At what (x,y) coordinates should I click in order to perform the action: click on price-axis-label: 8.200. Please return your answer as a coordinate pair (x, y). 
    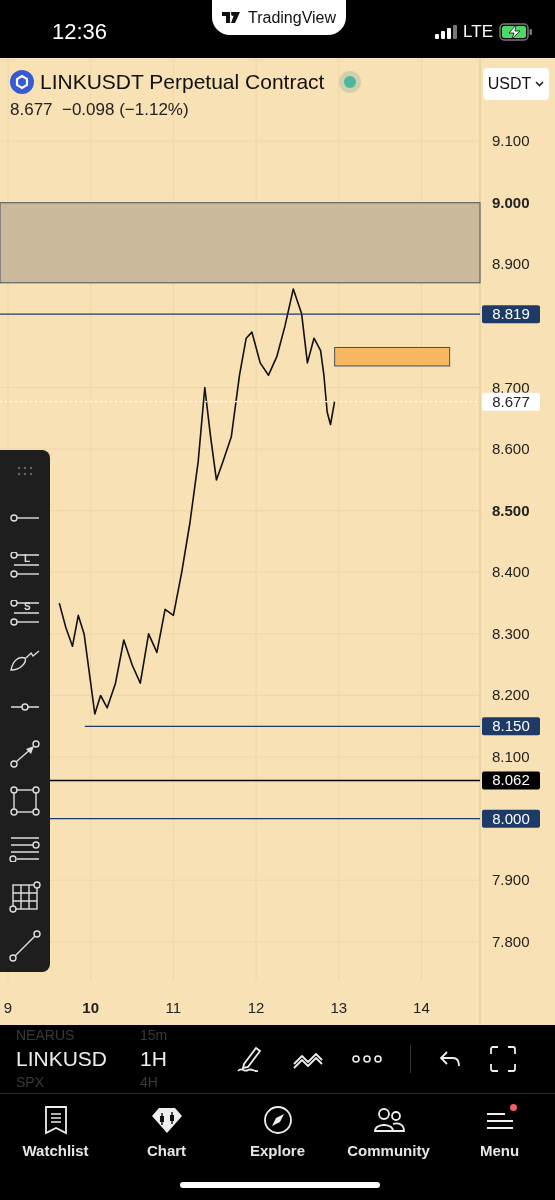
    Looking at the image, I should click on (511, 695).